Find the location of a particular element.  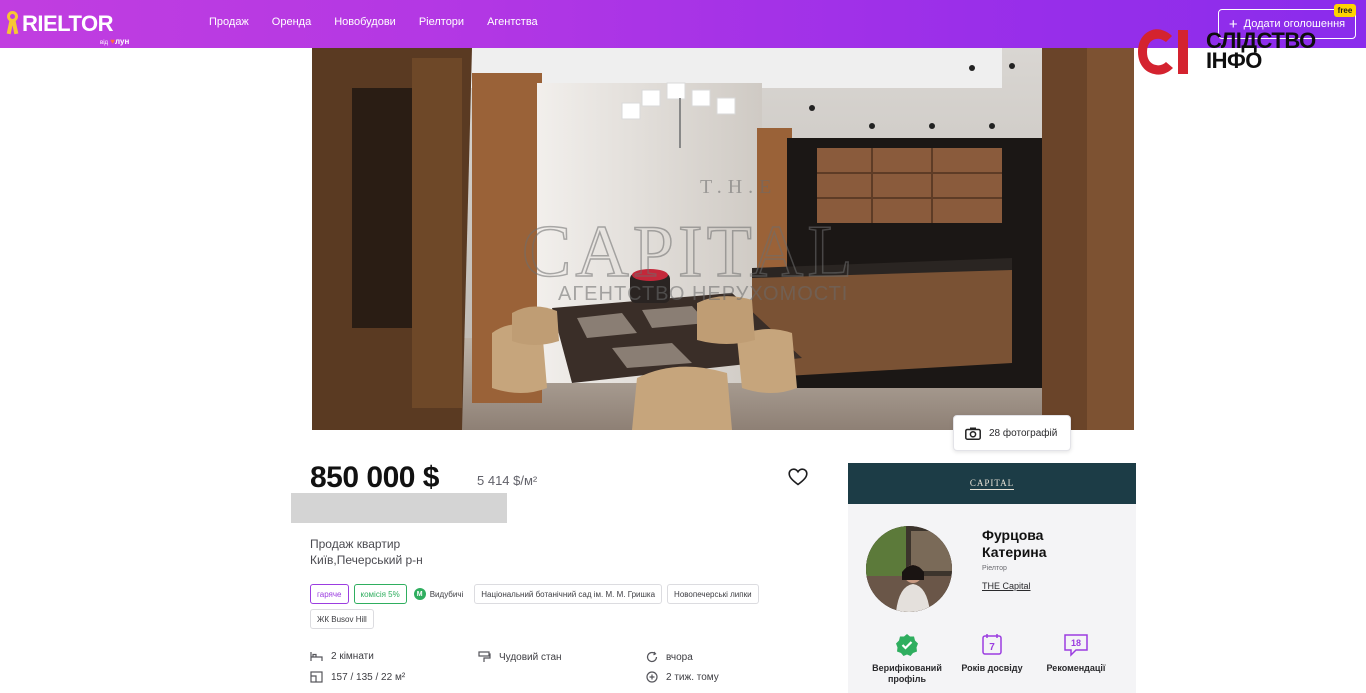

spec-area: 157 / 135 / 22 м² is located at coordinates (357, 677).